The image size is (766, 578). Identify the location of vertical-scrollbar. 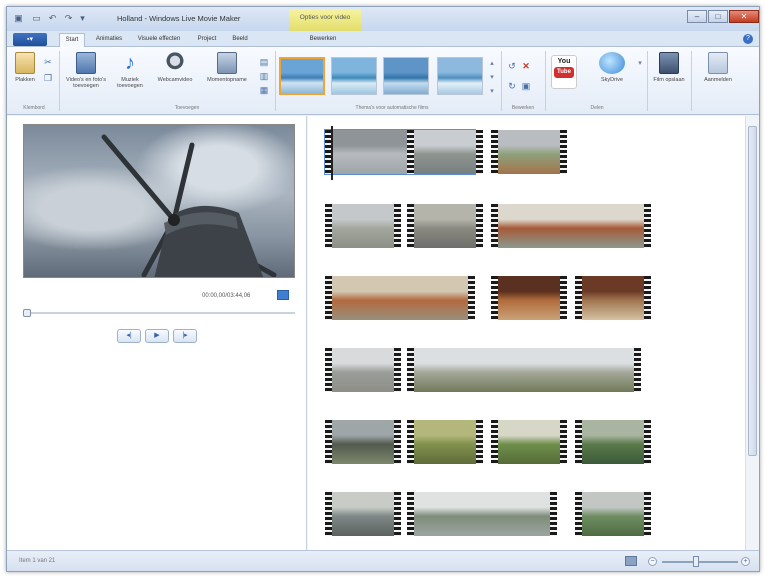
(752, 334).